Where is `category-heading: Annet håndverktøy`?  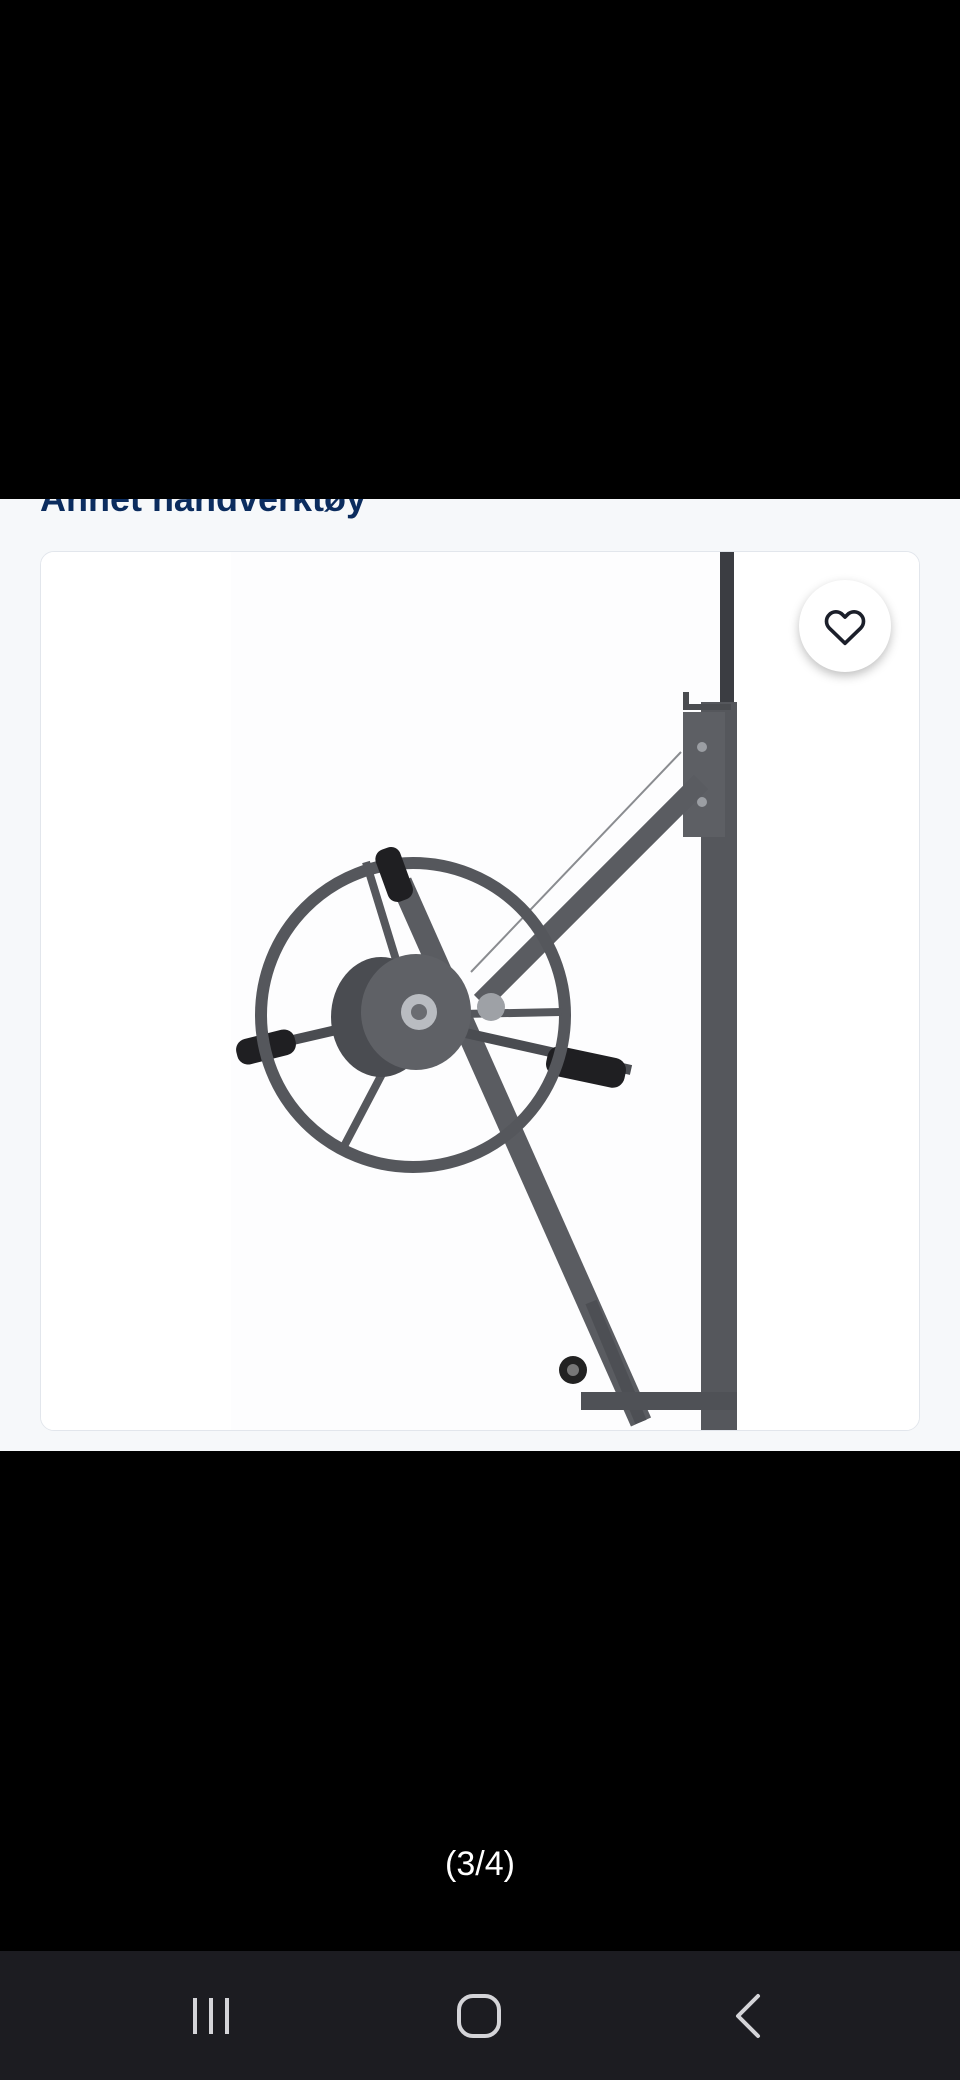 category-heading: Annet håndverktøy is located at coordinates (203, 510).